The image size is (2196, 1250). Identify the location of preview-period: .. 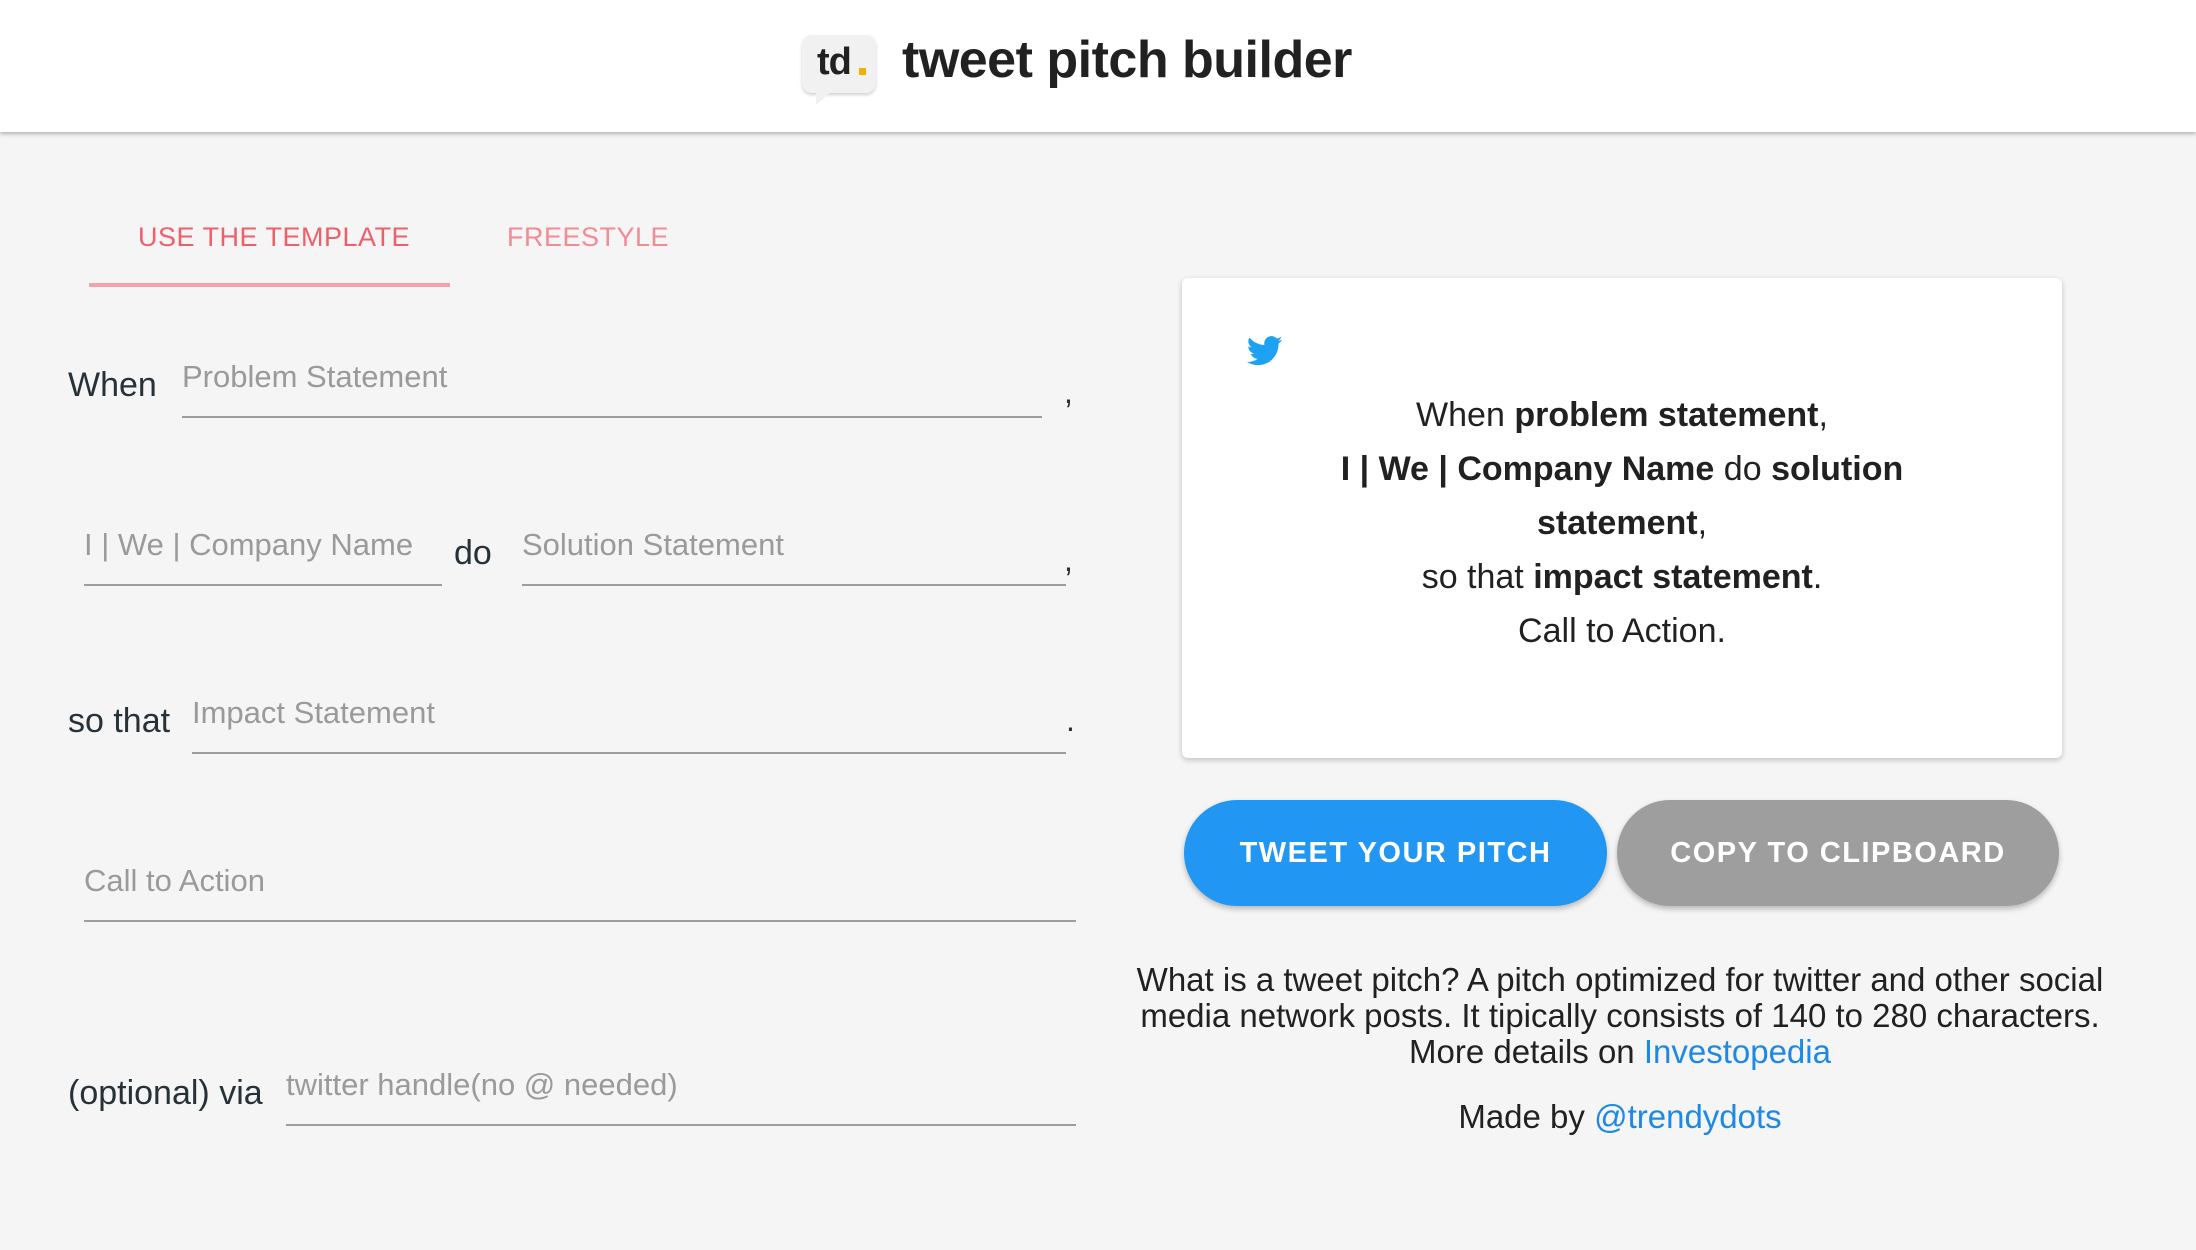
(1817, 577).